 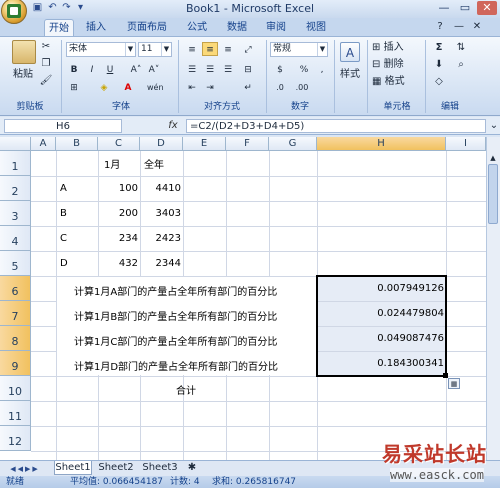 What do you see at coordinates (63, 213) in the screenshot?
I see `cell-b3: B` at bounding box center [63, 213].